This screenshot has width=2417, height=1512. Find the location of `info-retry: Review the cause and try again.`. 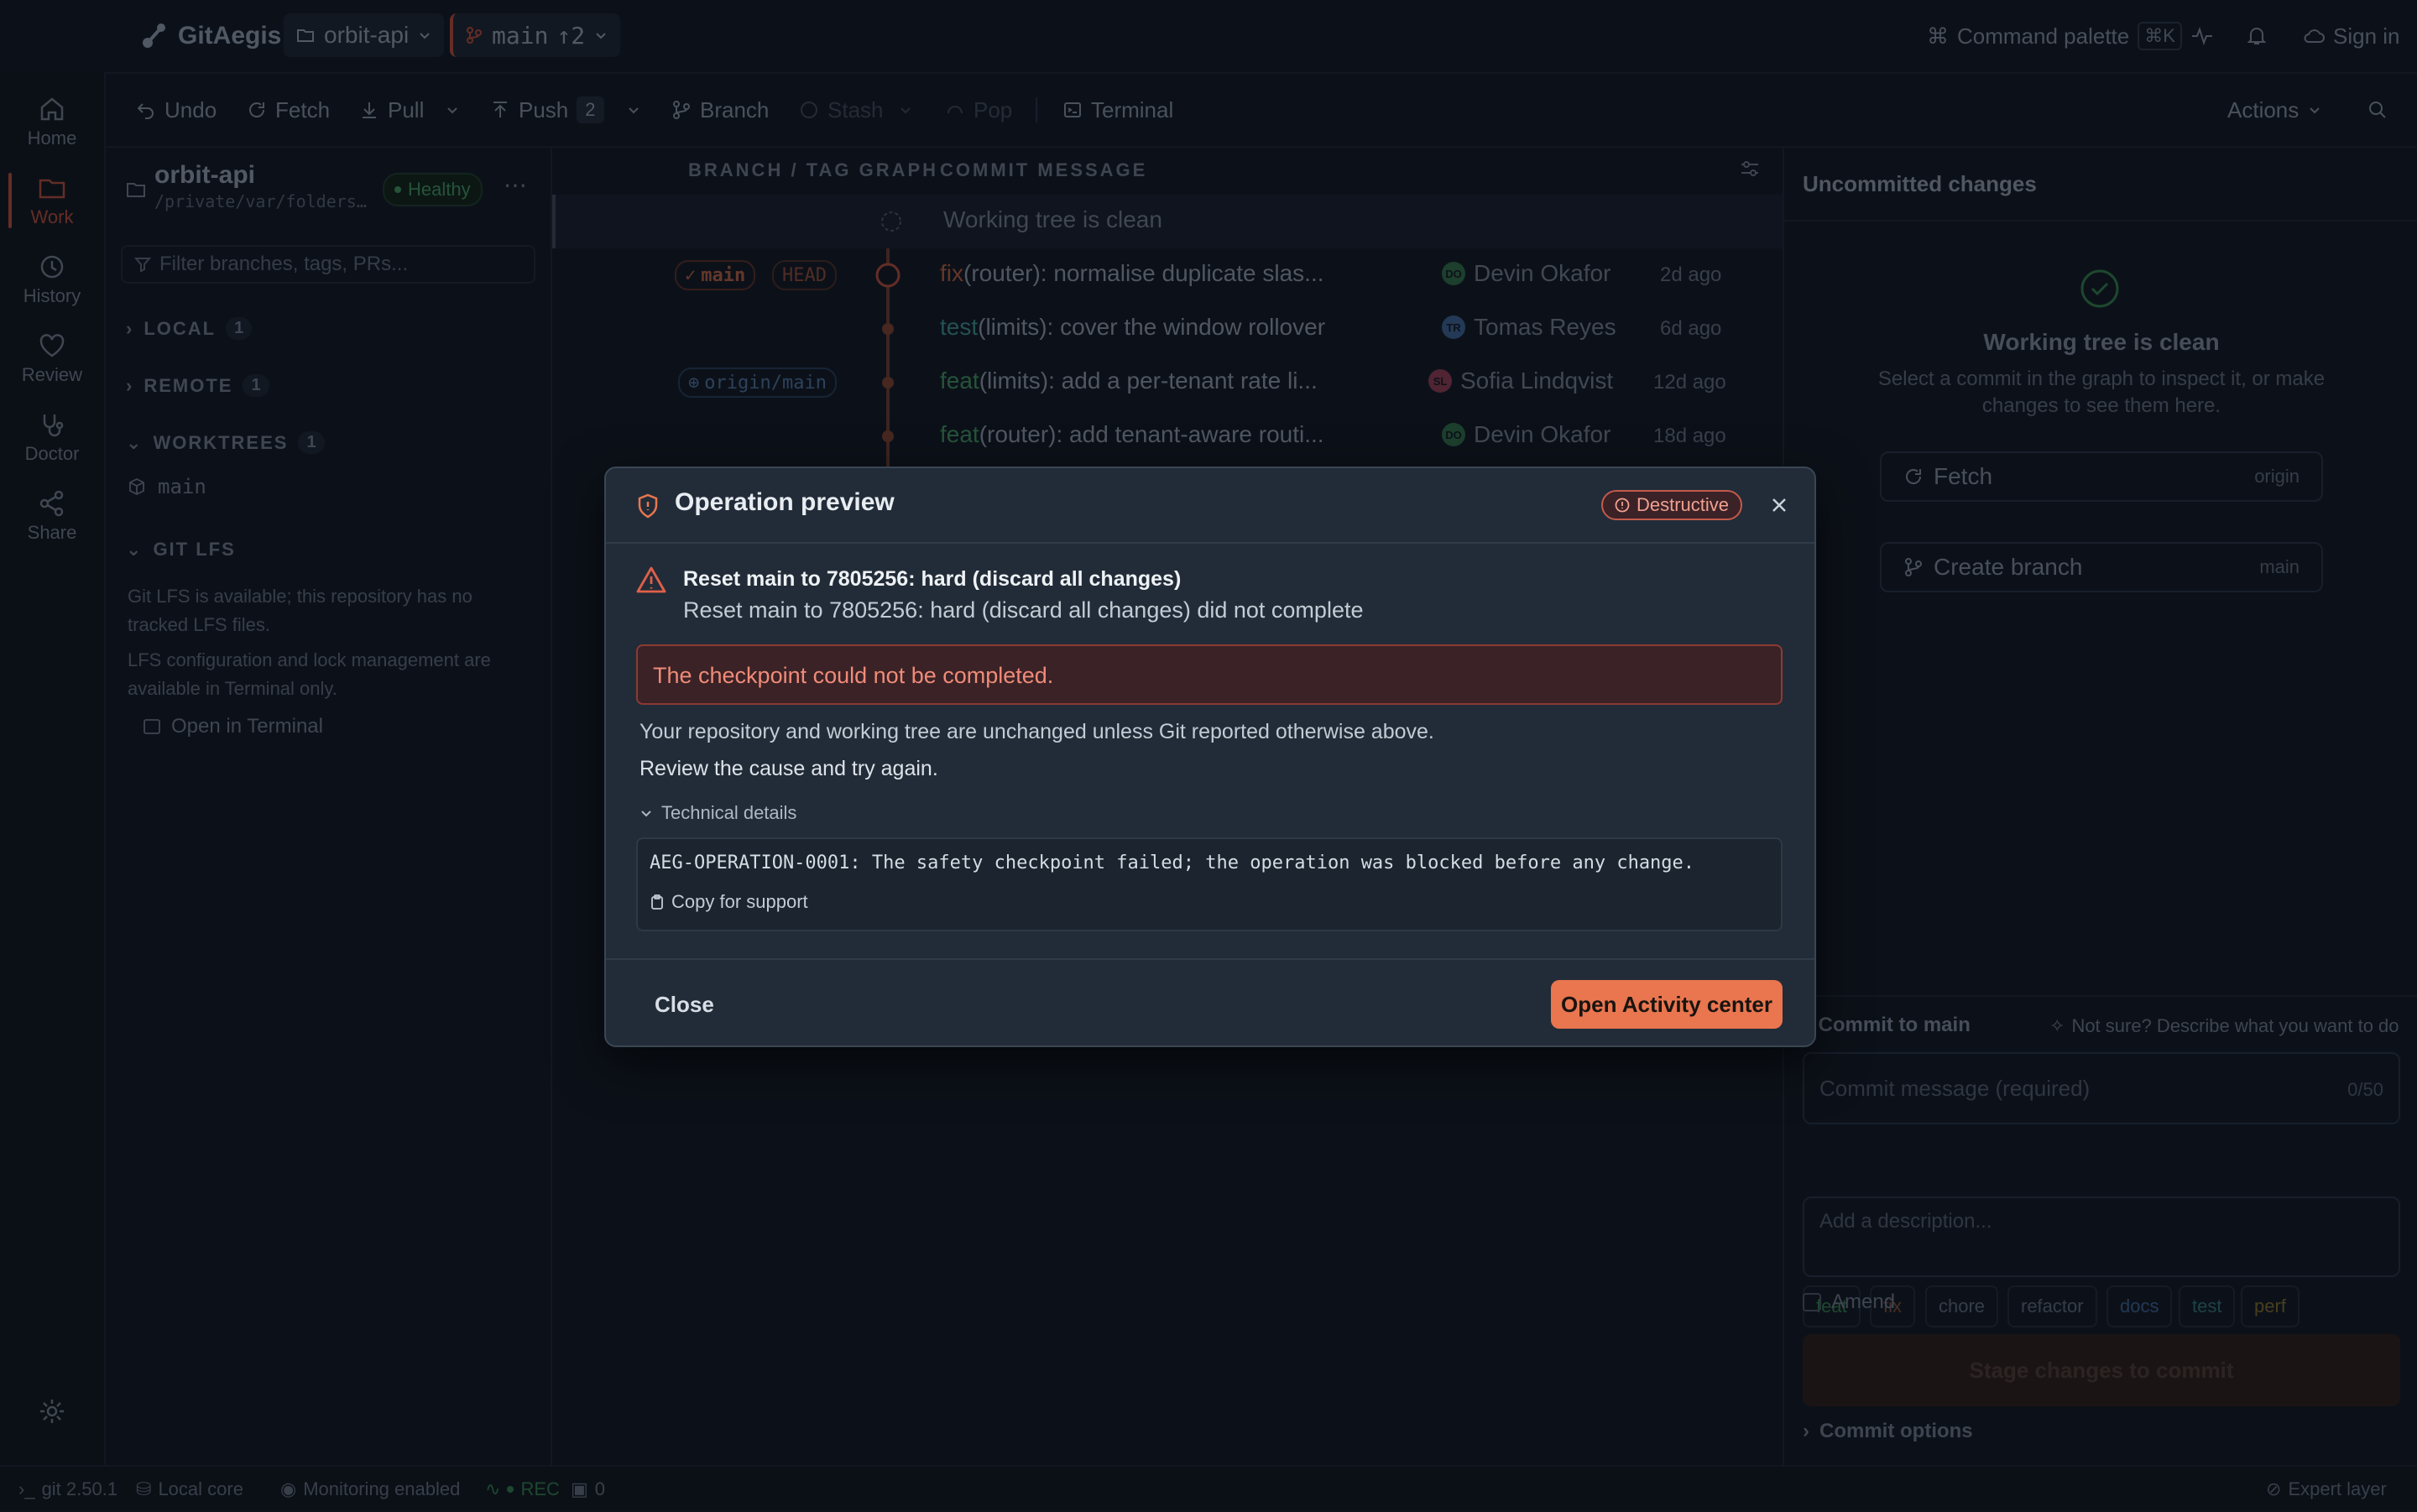

info-retry: Review the cause and try again. is located at coordinates (788, 768).